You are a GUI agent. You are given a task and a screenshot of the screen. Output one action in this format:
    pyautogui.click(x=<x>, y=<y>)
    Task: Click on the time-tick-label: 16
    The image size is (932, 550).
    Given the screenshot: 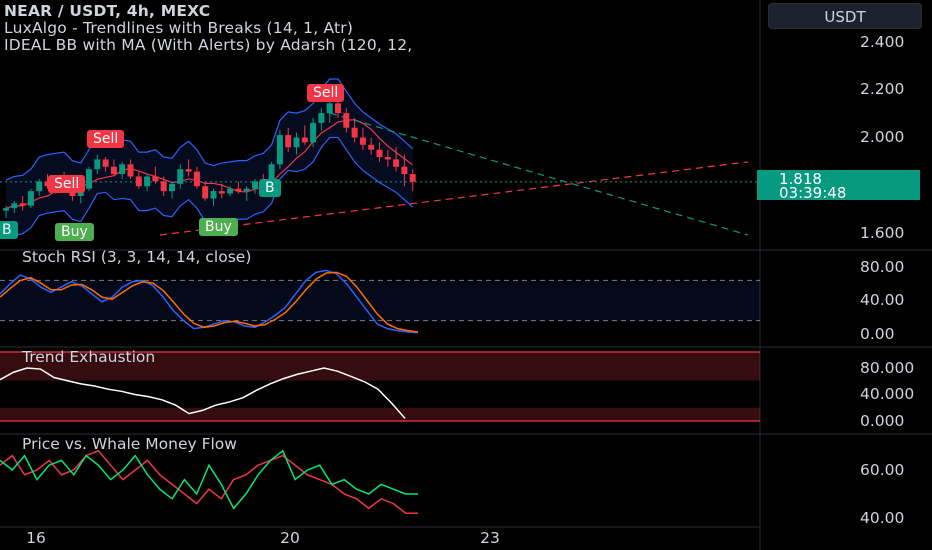 What is the action you would take?
    pyautogui.click(x=36, y=538)
    